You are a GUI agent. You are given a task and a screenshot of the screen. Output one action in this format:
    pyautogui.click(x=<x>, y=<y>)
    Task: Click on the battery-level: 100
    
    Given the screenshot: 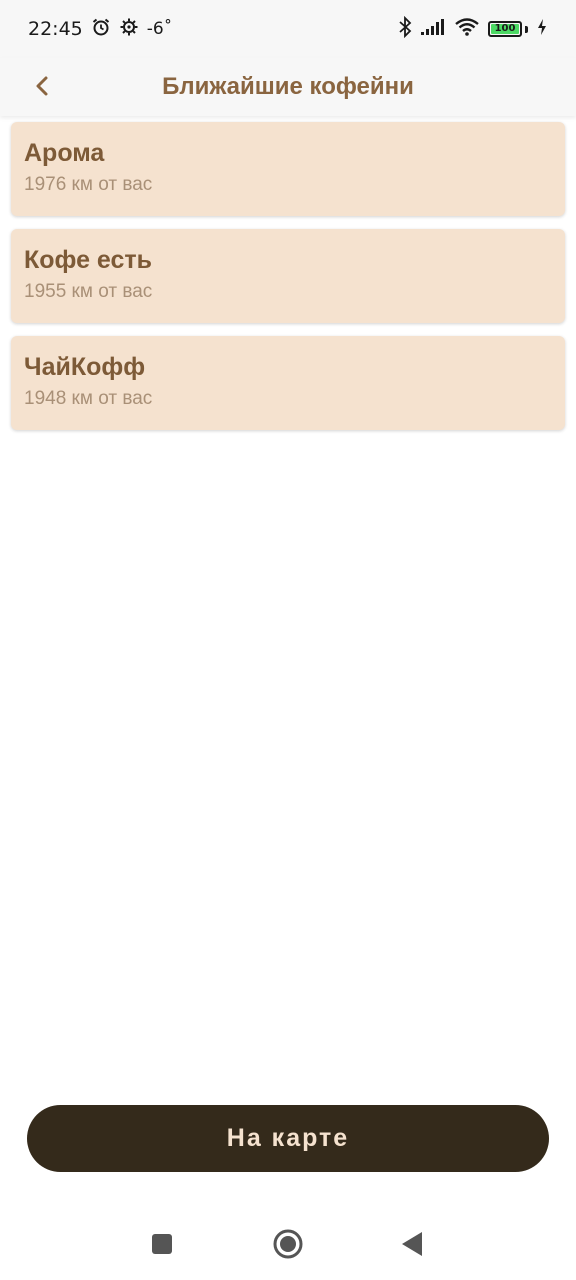 What is the action you would take?
    pyautogui.click(x=505, y=28)
    